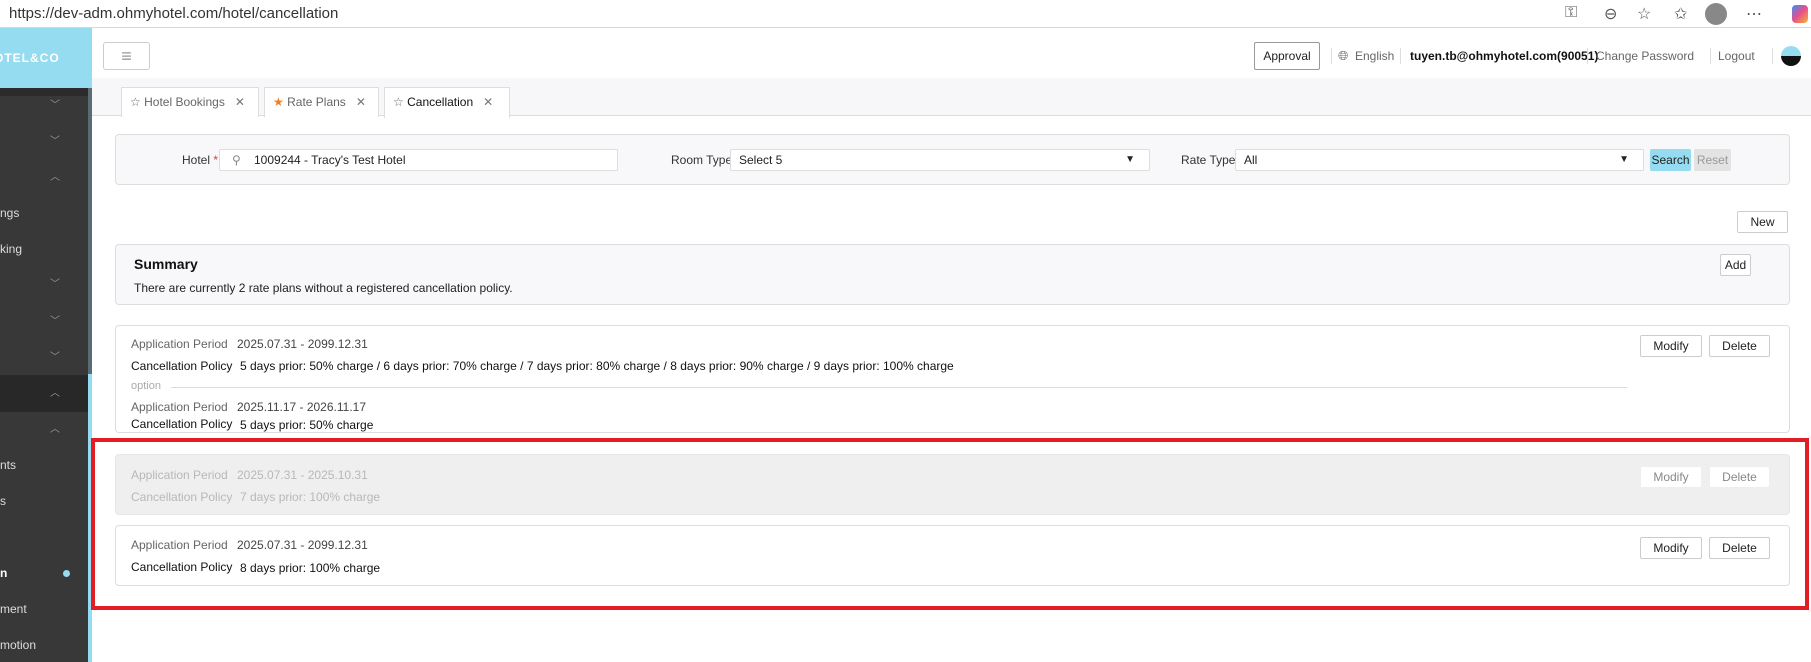 This screenshot has width=1811, height=662. I want to click on option-divider, so click(899, 387).